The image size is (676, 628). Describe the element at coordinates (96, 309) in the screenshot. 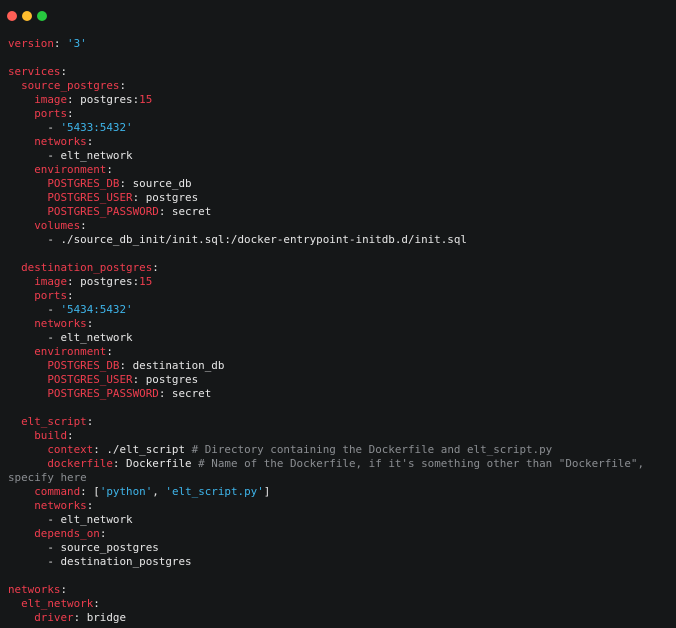

I see `code-token: '5434:5432'` at that location.